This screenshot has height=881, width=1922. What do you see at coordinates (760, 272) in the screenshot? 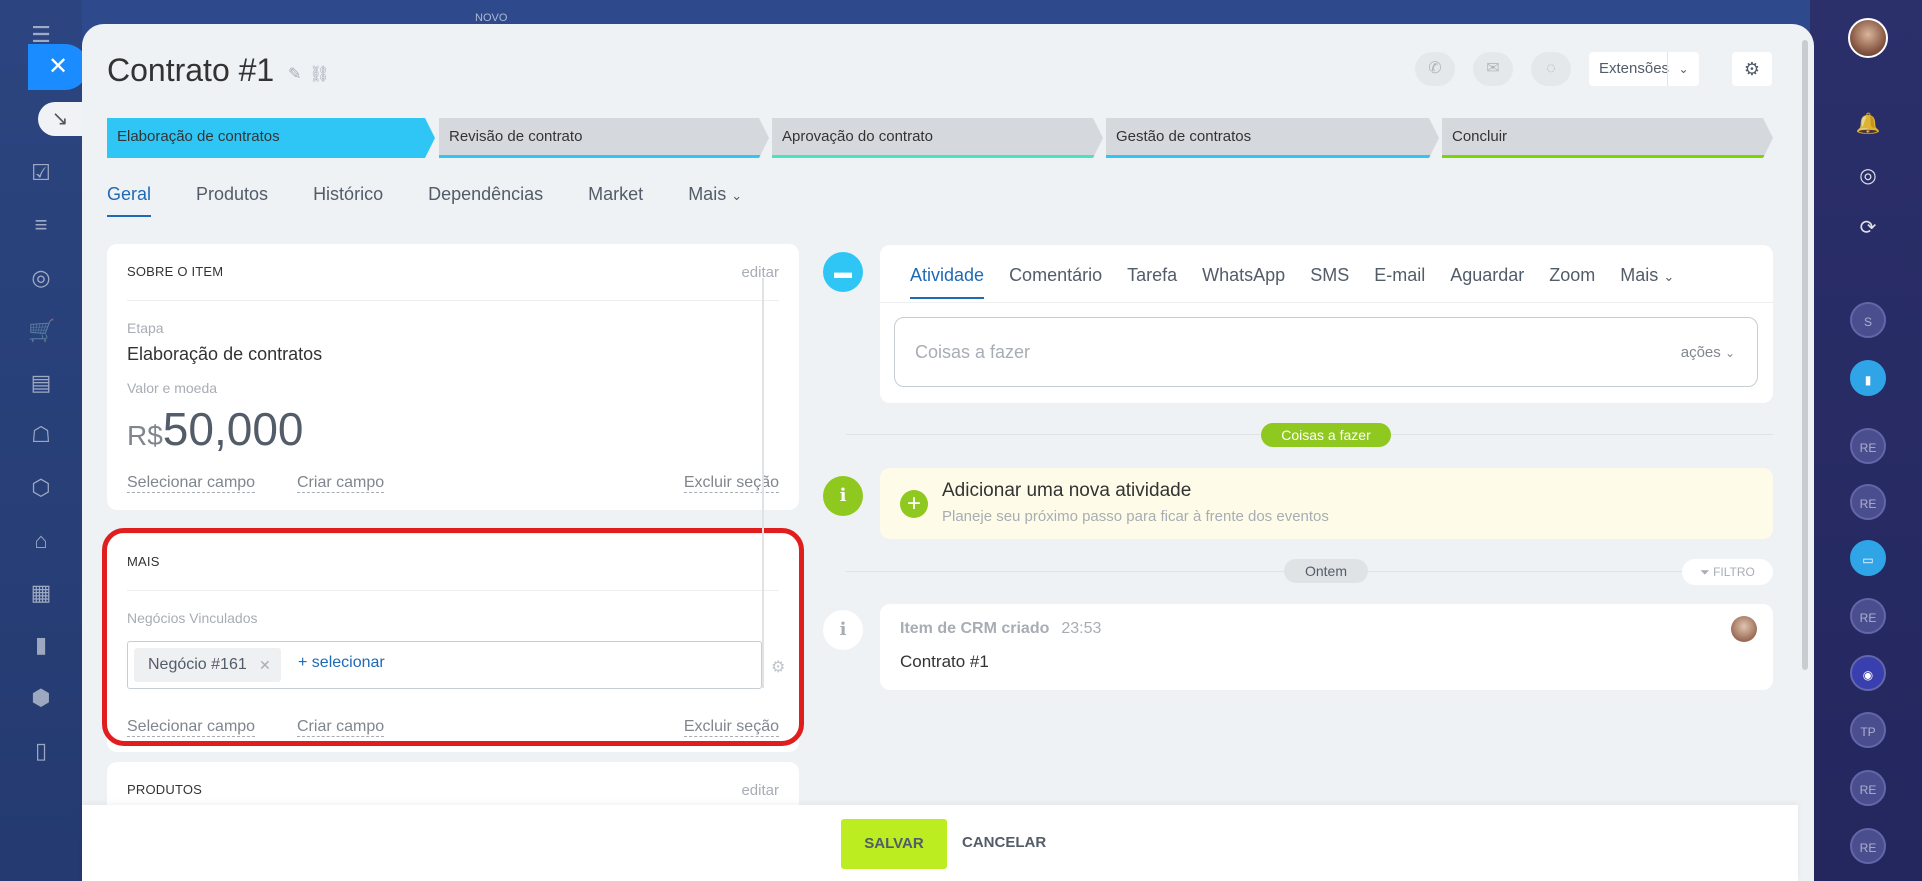
I see `about-edit-link: editar` at bounding box center [760, 272].